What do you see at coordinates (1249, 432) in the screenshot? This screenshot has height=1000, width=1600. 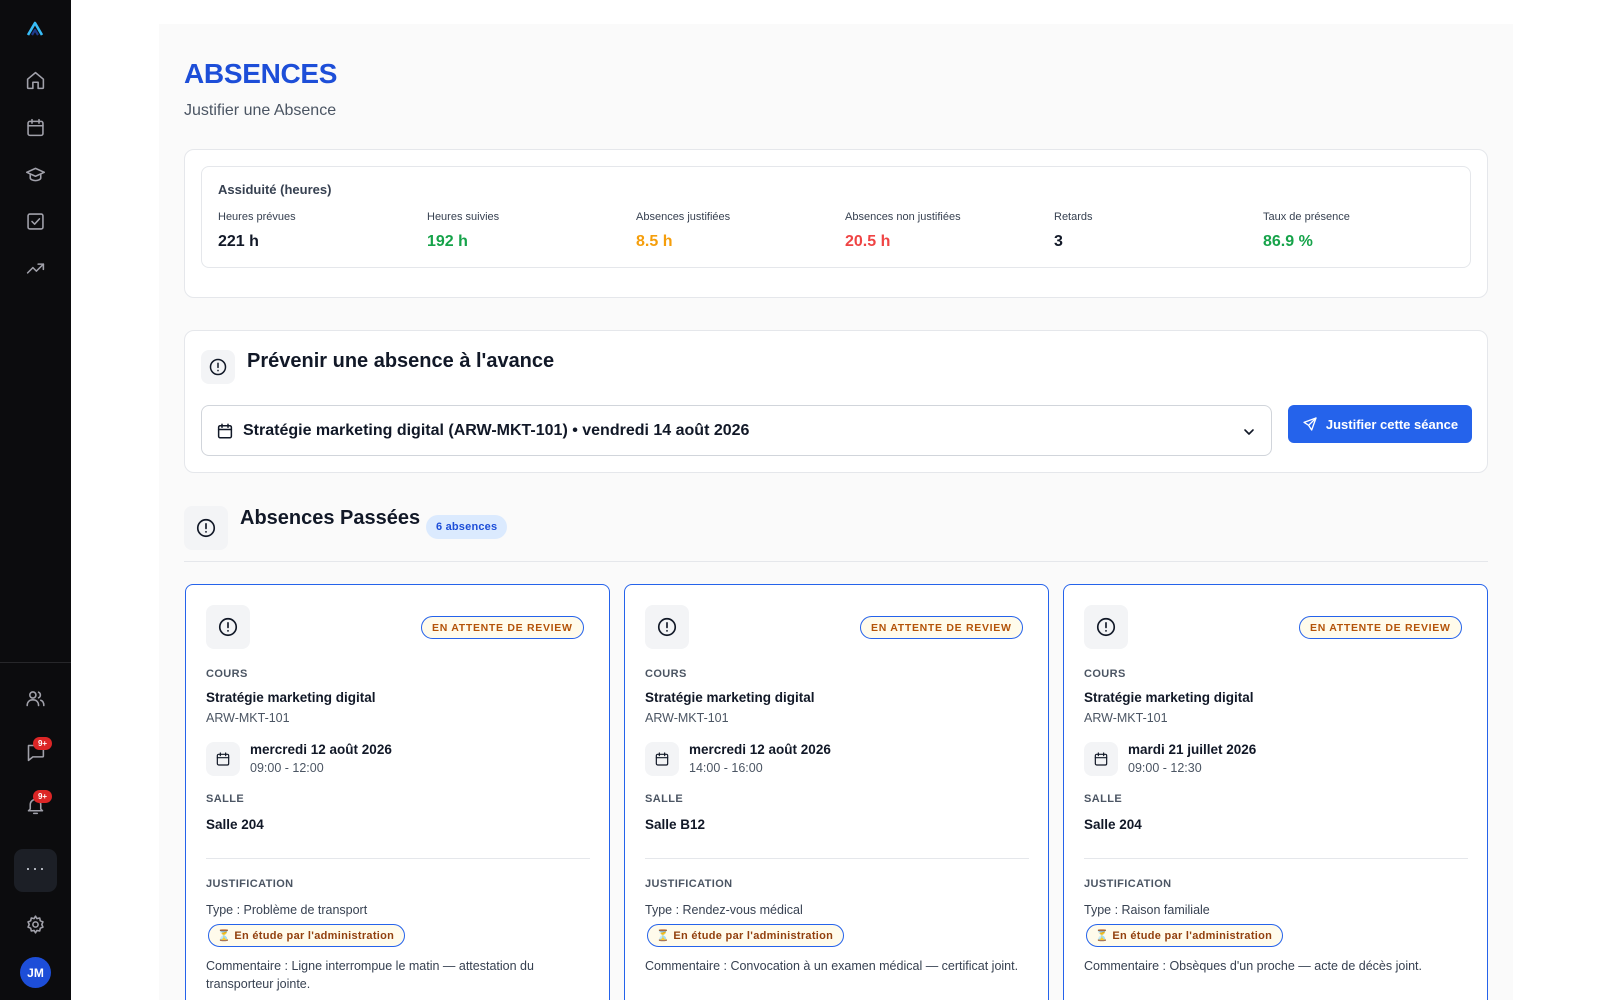 I see `chevron-down-icon` at bounding box center [1249, 432].